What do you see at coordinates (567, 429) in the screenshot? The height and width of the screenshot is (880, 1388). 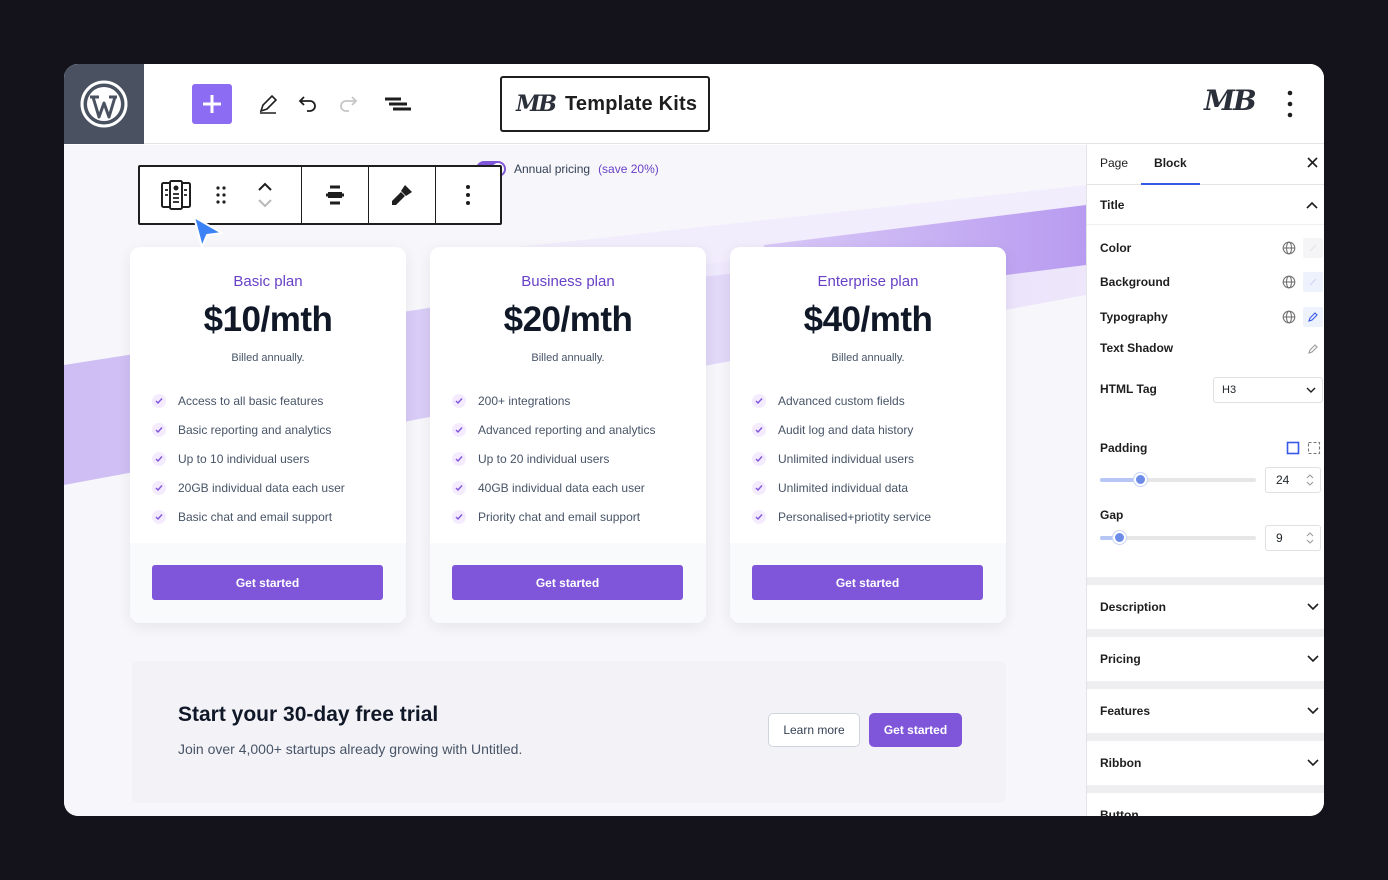 I see `feature-text: Advanced reporting and analytics` at bounding box center [567, 429].